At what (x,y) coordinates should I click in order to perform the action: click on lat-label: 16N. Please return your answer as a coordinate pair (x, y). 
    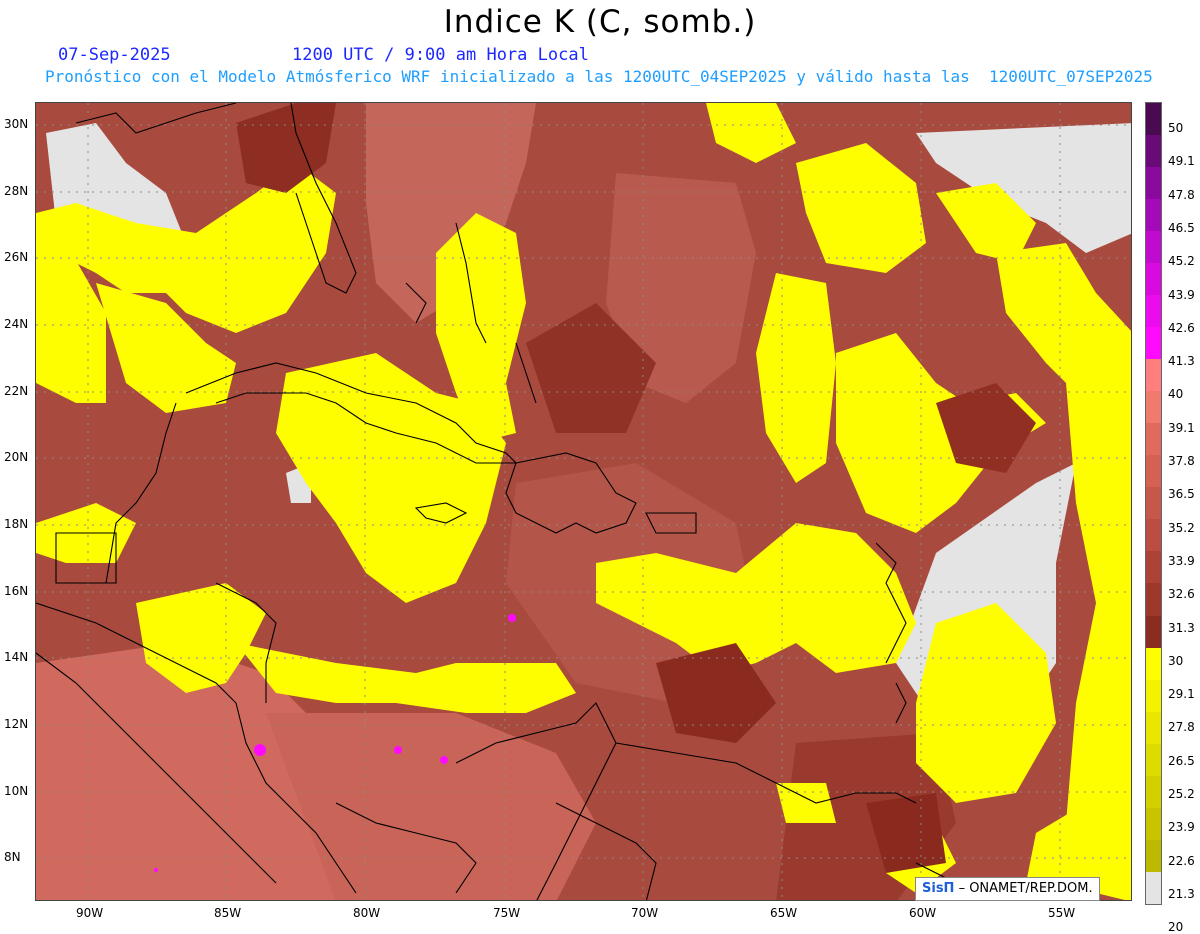
    Looking at the image, I should click on (16, 591).